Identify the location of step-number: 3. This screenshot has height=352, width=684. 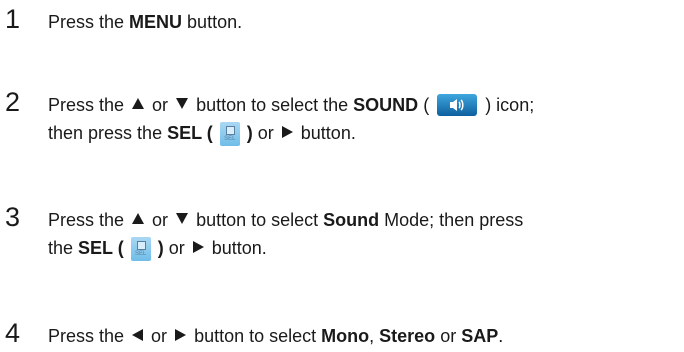
(13, 217).